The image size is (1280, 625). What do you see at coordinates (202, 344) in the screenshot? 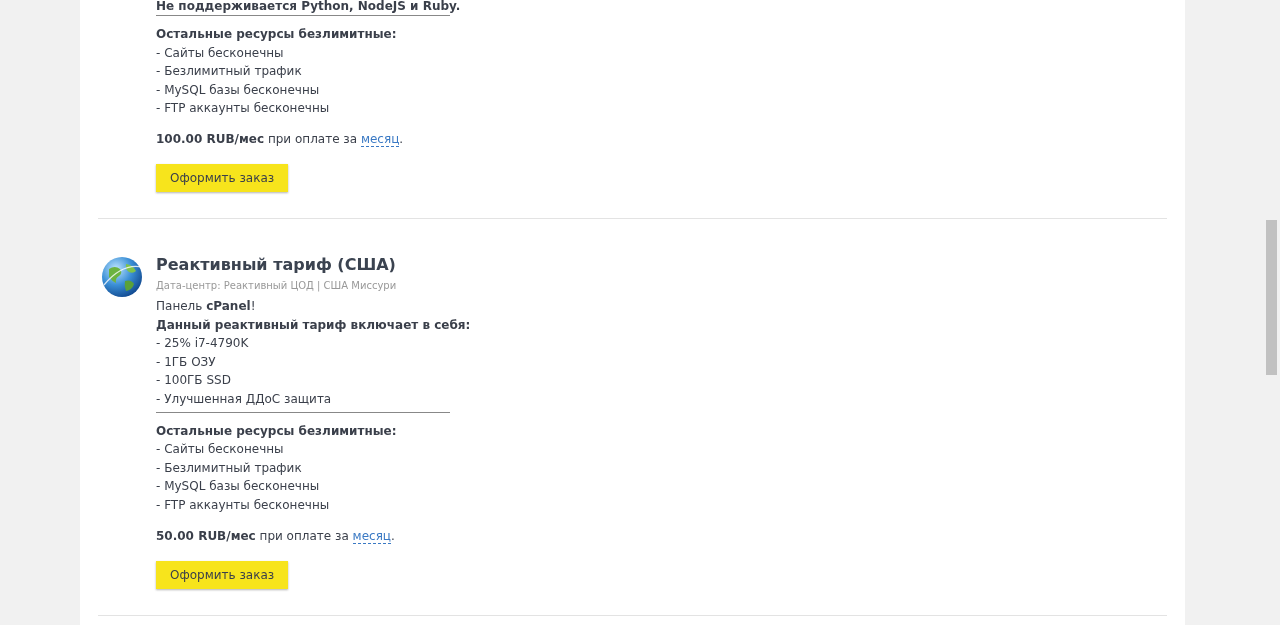
I see `spec-item: - 25% i7-4790K` at bounding box center [202, 344].